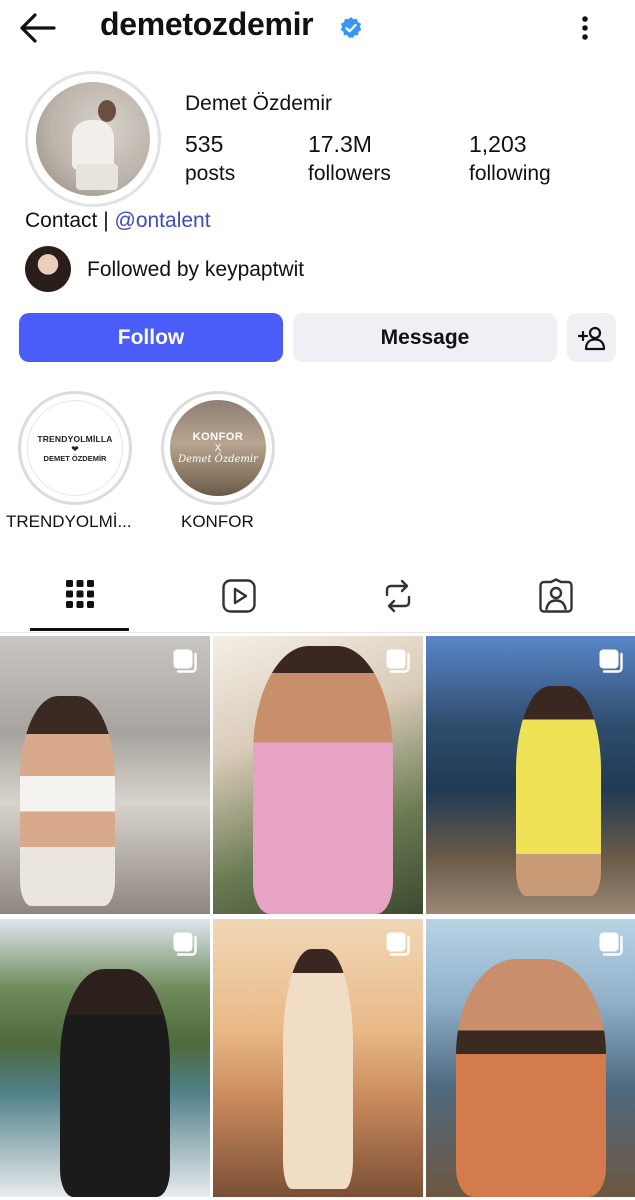 Image resolution: width=635 pixels, height=1200 pixels. I want to click on back-arrow-icon, so click(37, 28).